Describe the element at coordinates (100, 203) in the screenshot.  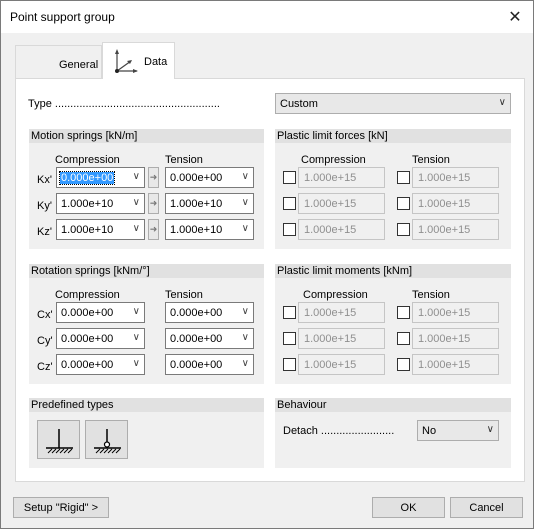
I see `ky-compression-field: 1.000e+10 ∨` at that location.